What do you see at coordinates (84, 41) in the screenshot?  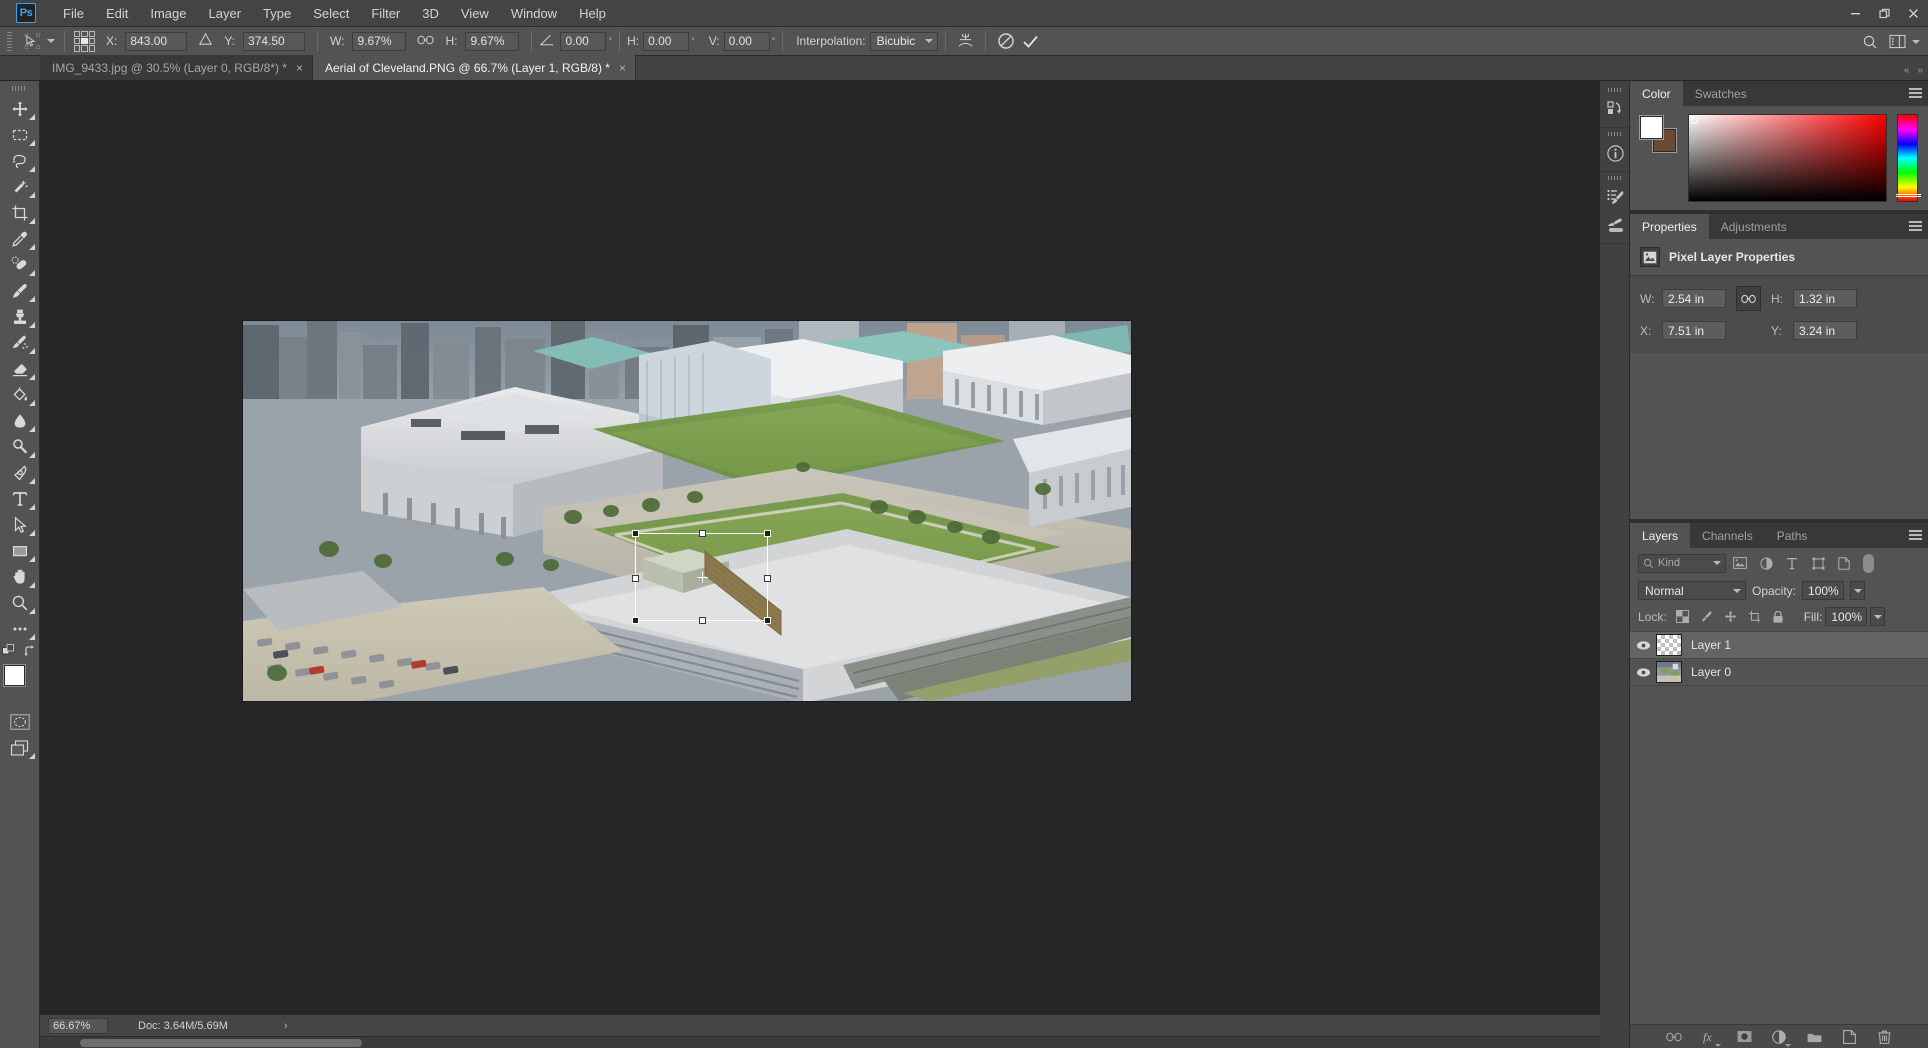 I see `refpoint-mc` at bounding box center [84, 41].